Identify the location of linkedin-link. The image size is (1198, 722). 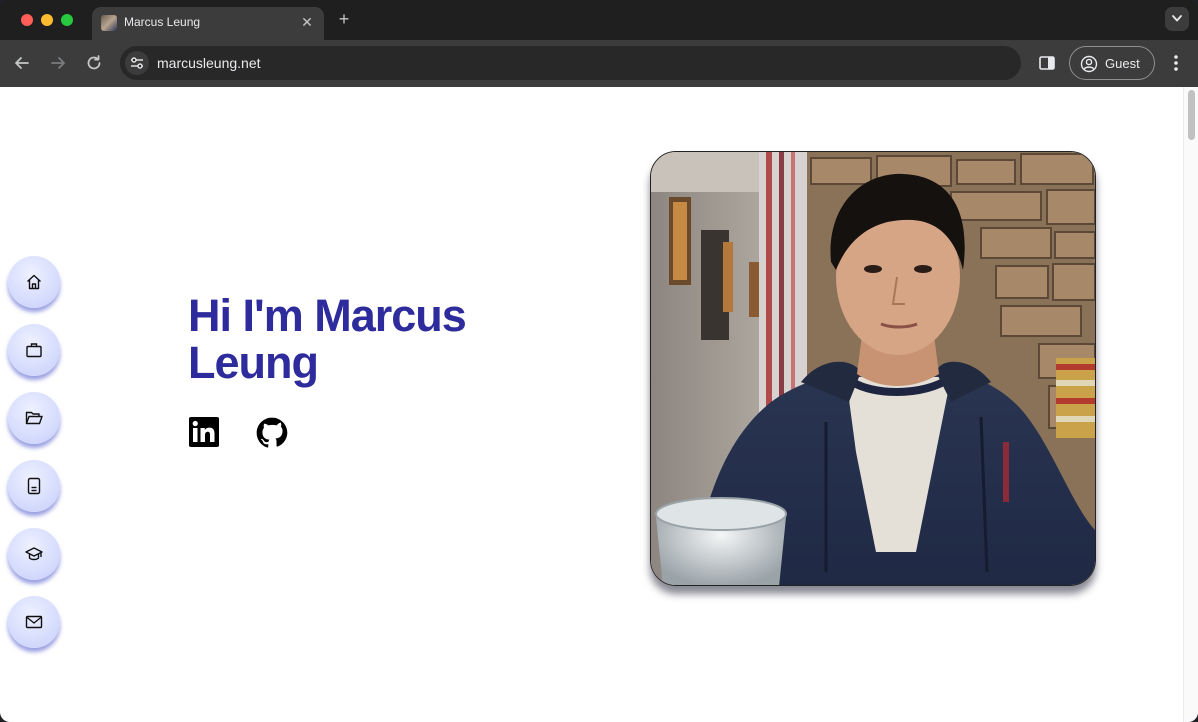
(204, 432).